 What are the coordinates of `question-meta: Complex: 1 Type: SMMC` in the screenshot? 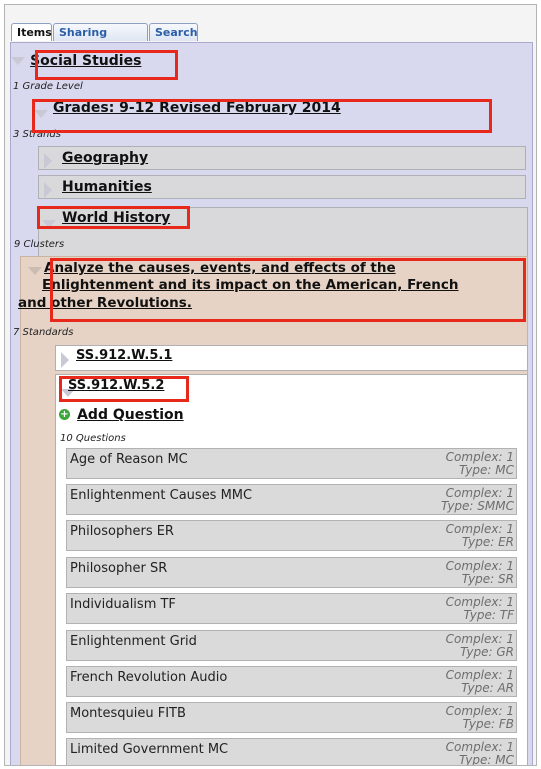 It's located at (477, 499).